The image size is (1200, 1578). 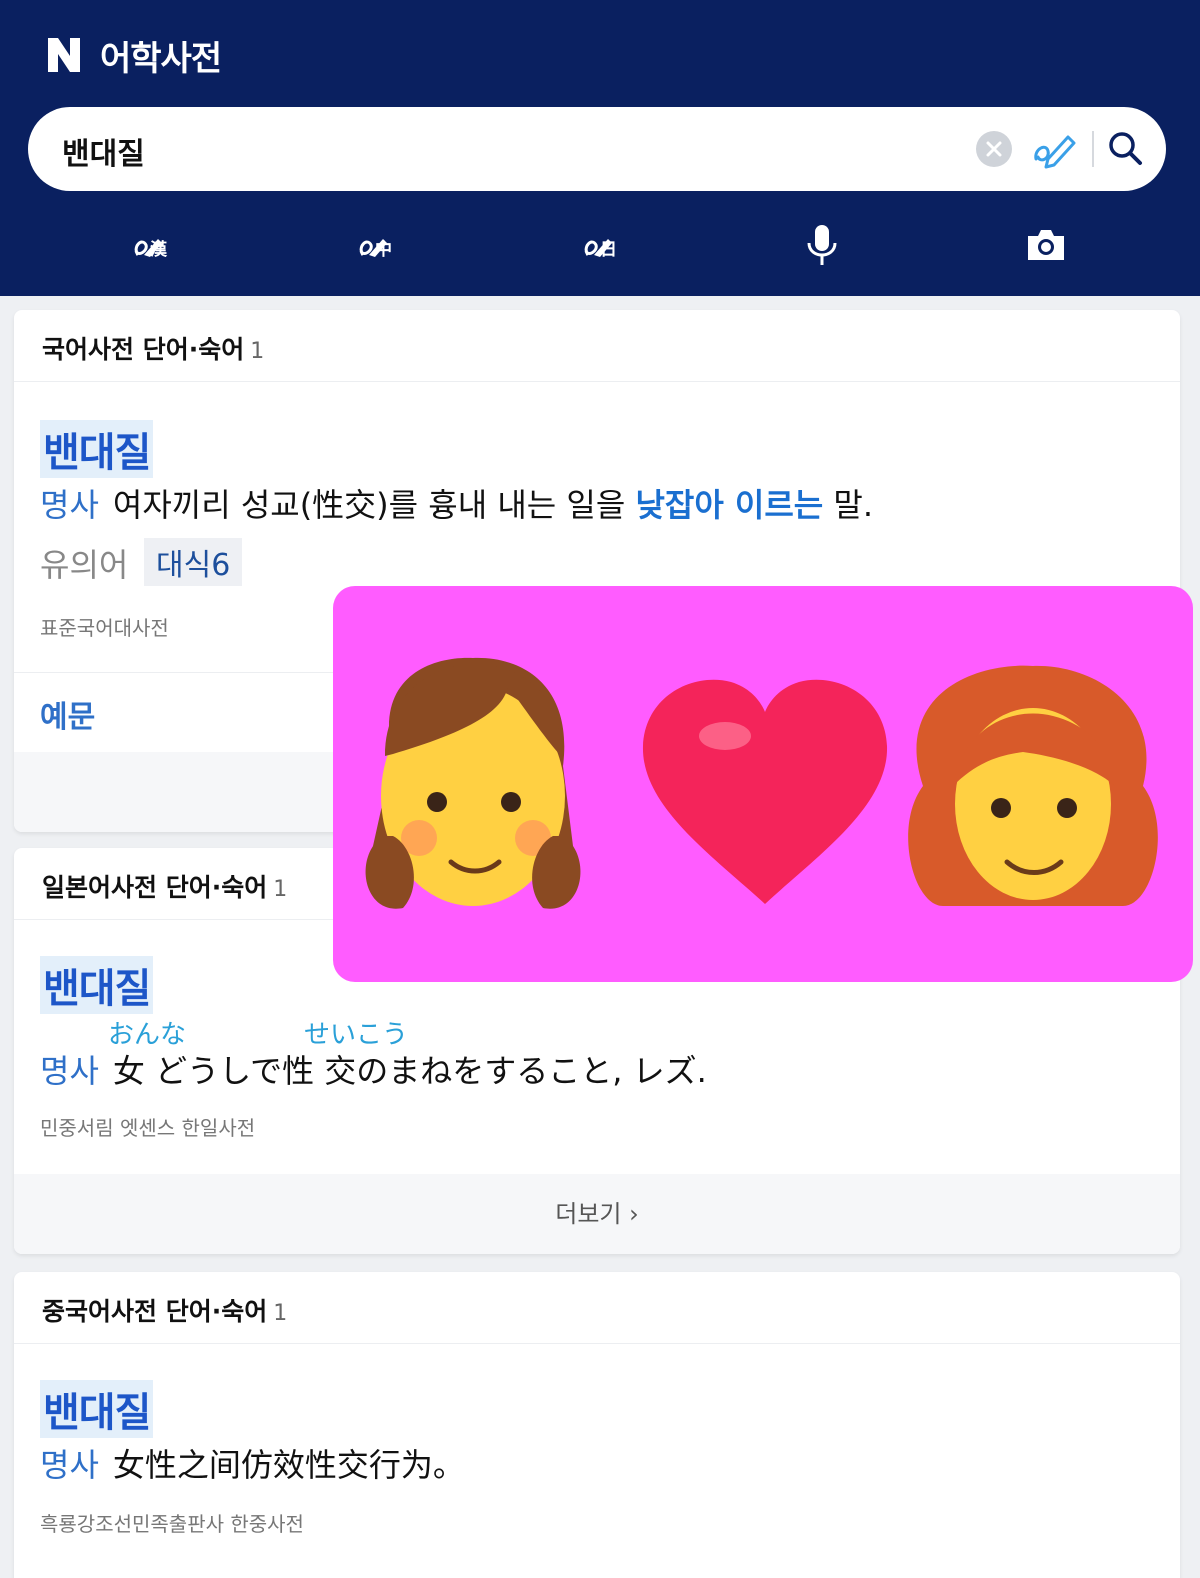 I want to click on brand: 어학사전, so click(x=133, y=55).